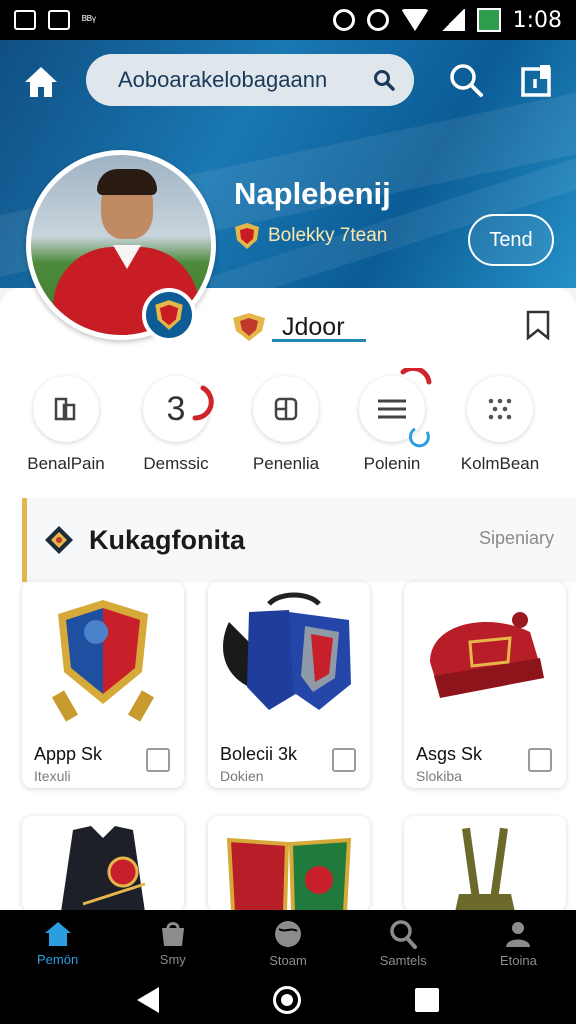  Describe the element at coordinates (392, 463) in the screenshot. I see `action-label: Polenin` at that location.